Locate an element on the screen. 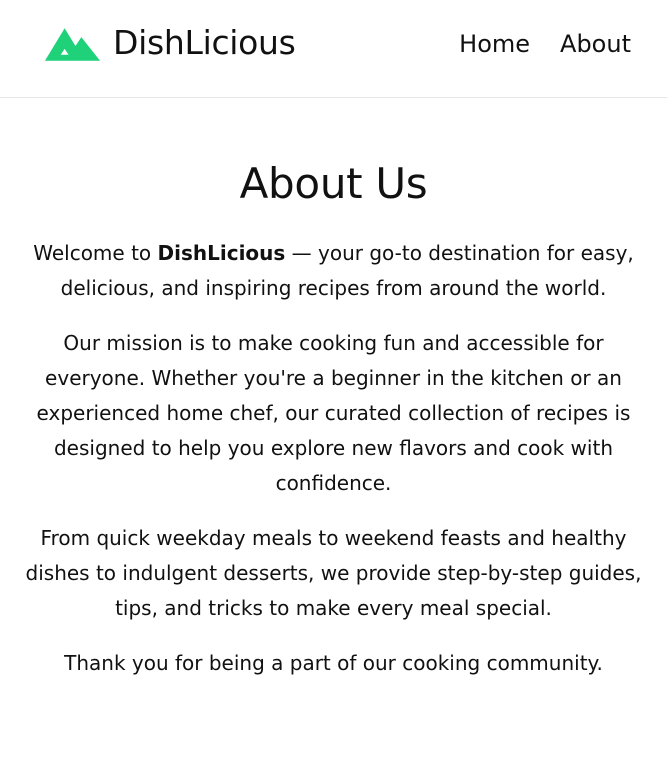  brand-home-link: DishLicious is located at coordinates (169, 43).